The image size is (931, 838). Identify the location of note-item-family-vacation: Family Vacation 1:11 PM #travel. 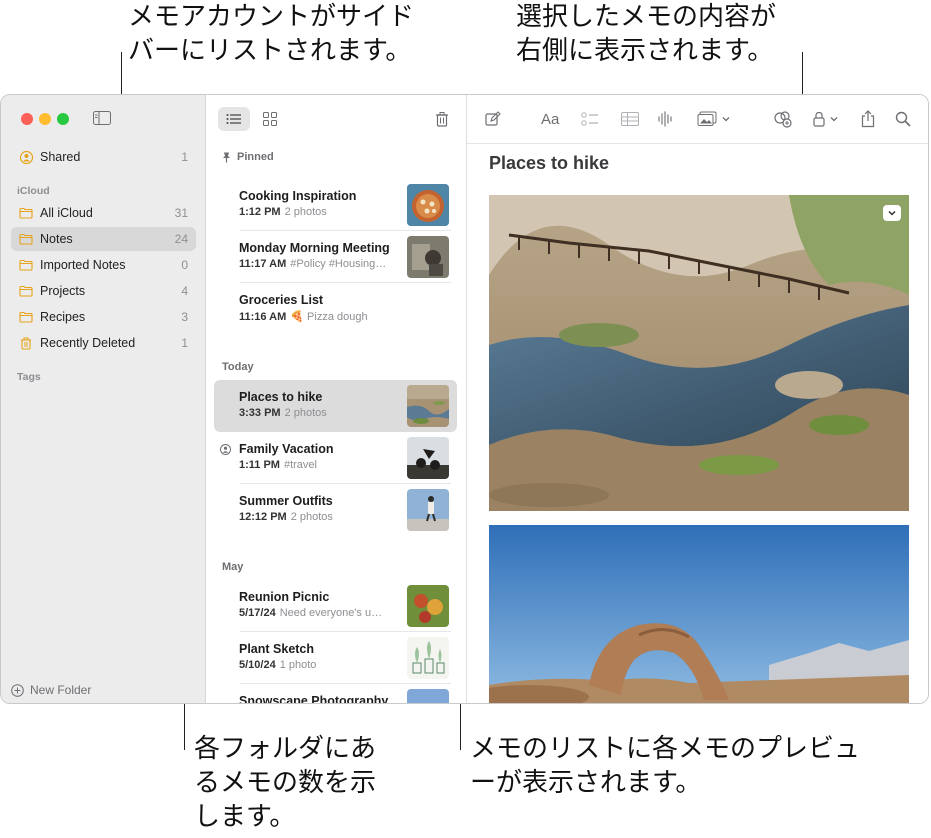
(335, 458).